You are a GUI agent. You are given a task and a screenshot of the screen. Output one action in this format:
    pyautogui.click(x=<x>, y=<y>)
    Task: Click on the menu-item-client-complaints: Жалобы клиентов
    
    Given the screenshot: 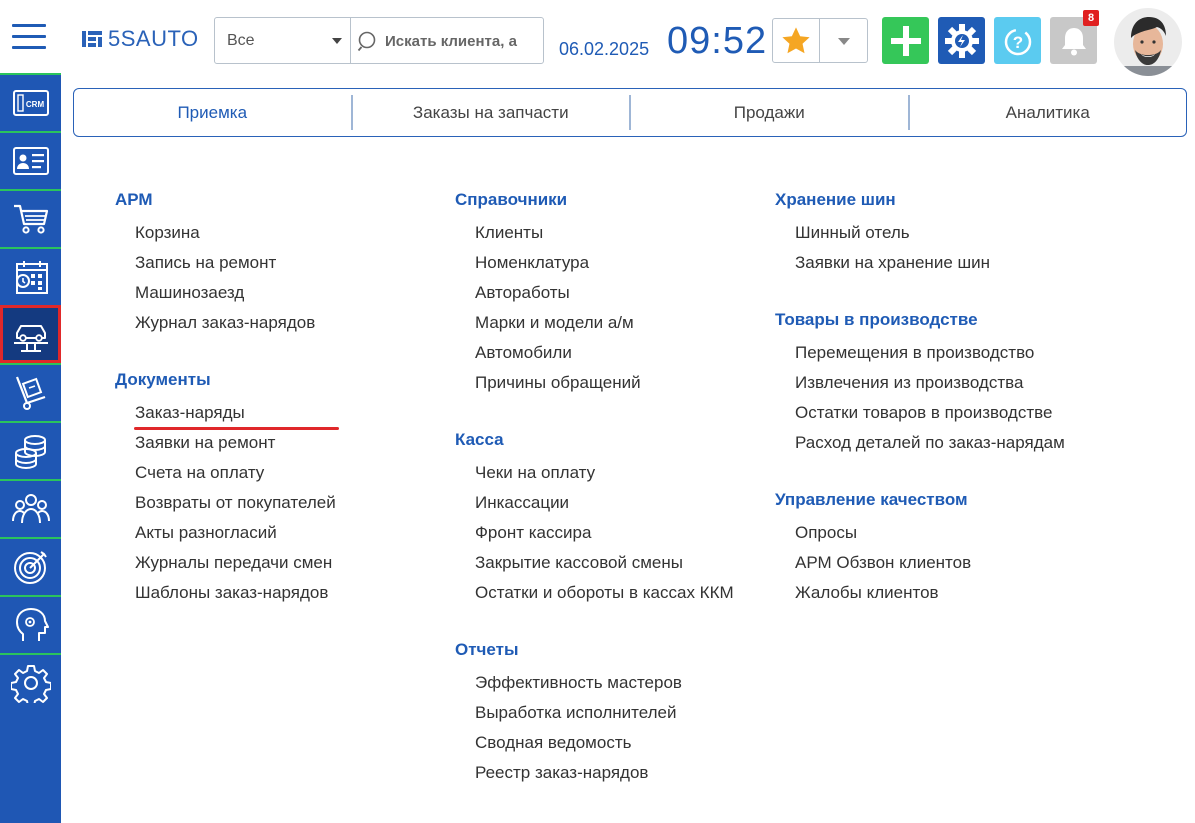 What is the action you would take?
    pyautogui.click(x=930, y=593)
    